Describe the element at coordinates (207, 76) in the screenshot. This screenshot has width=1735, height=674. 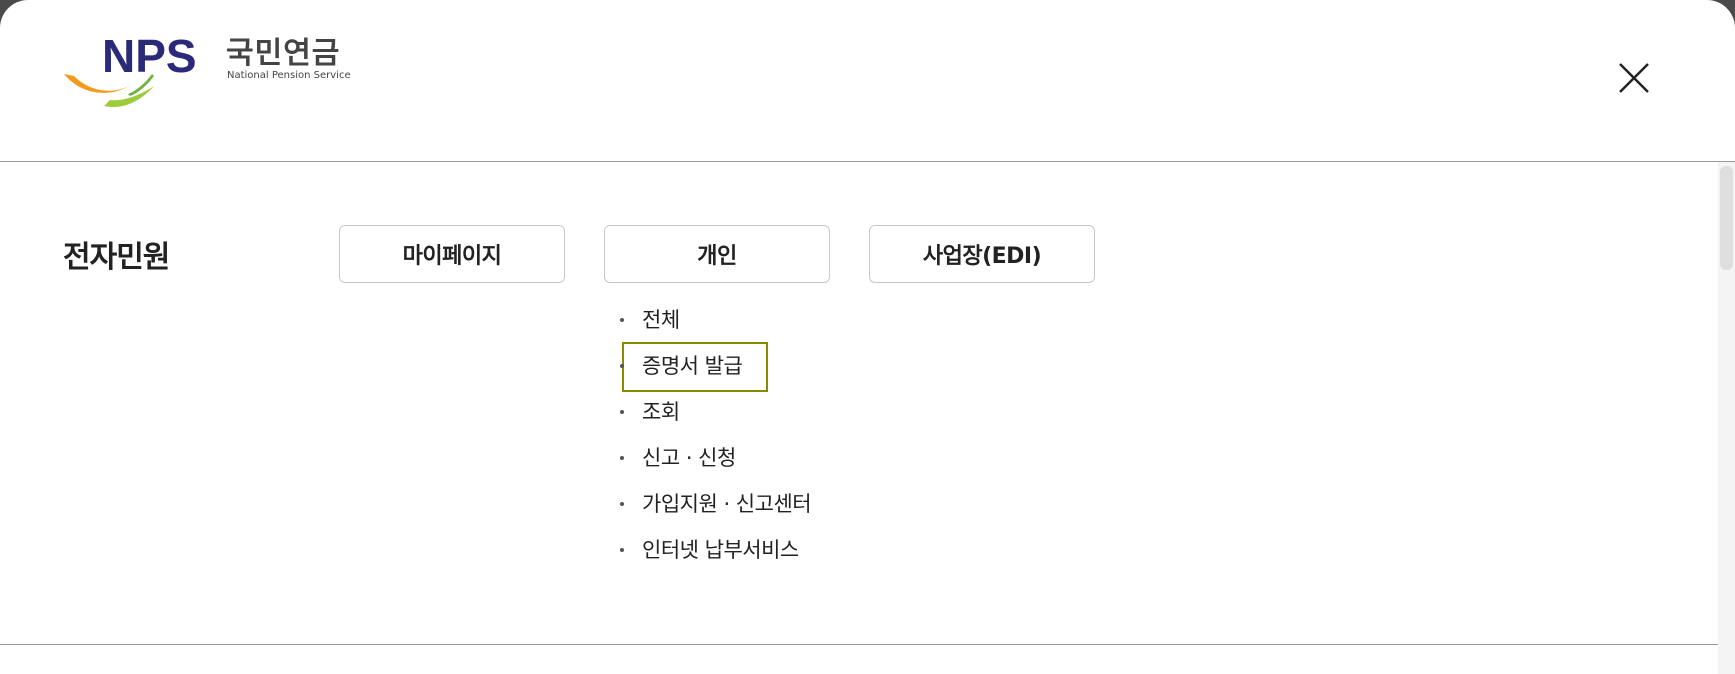
I see `nps-logo: NPS 국민연금 National Pension Service` at that location.